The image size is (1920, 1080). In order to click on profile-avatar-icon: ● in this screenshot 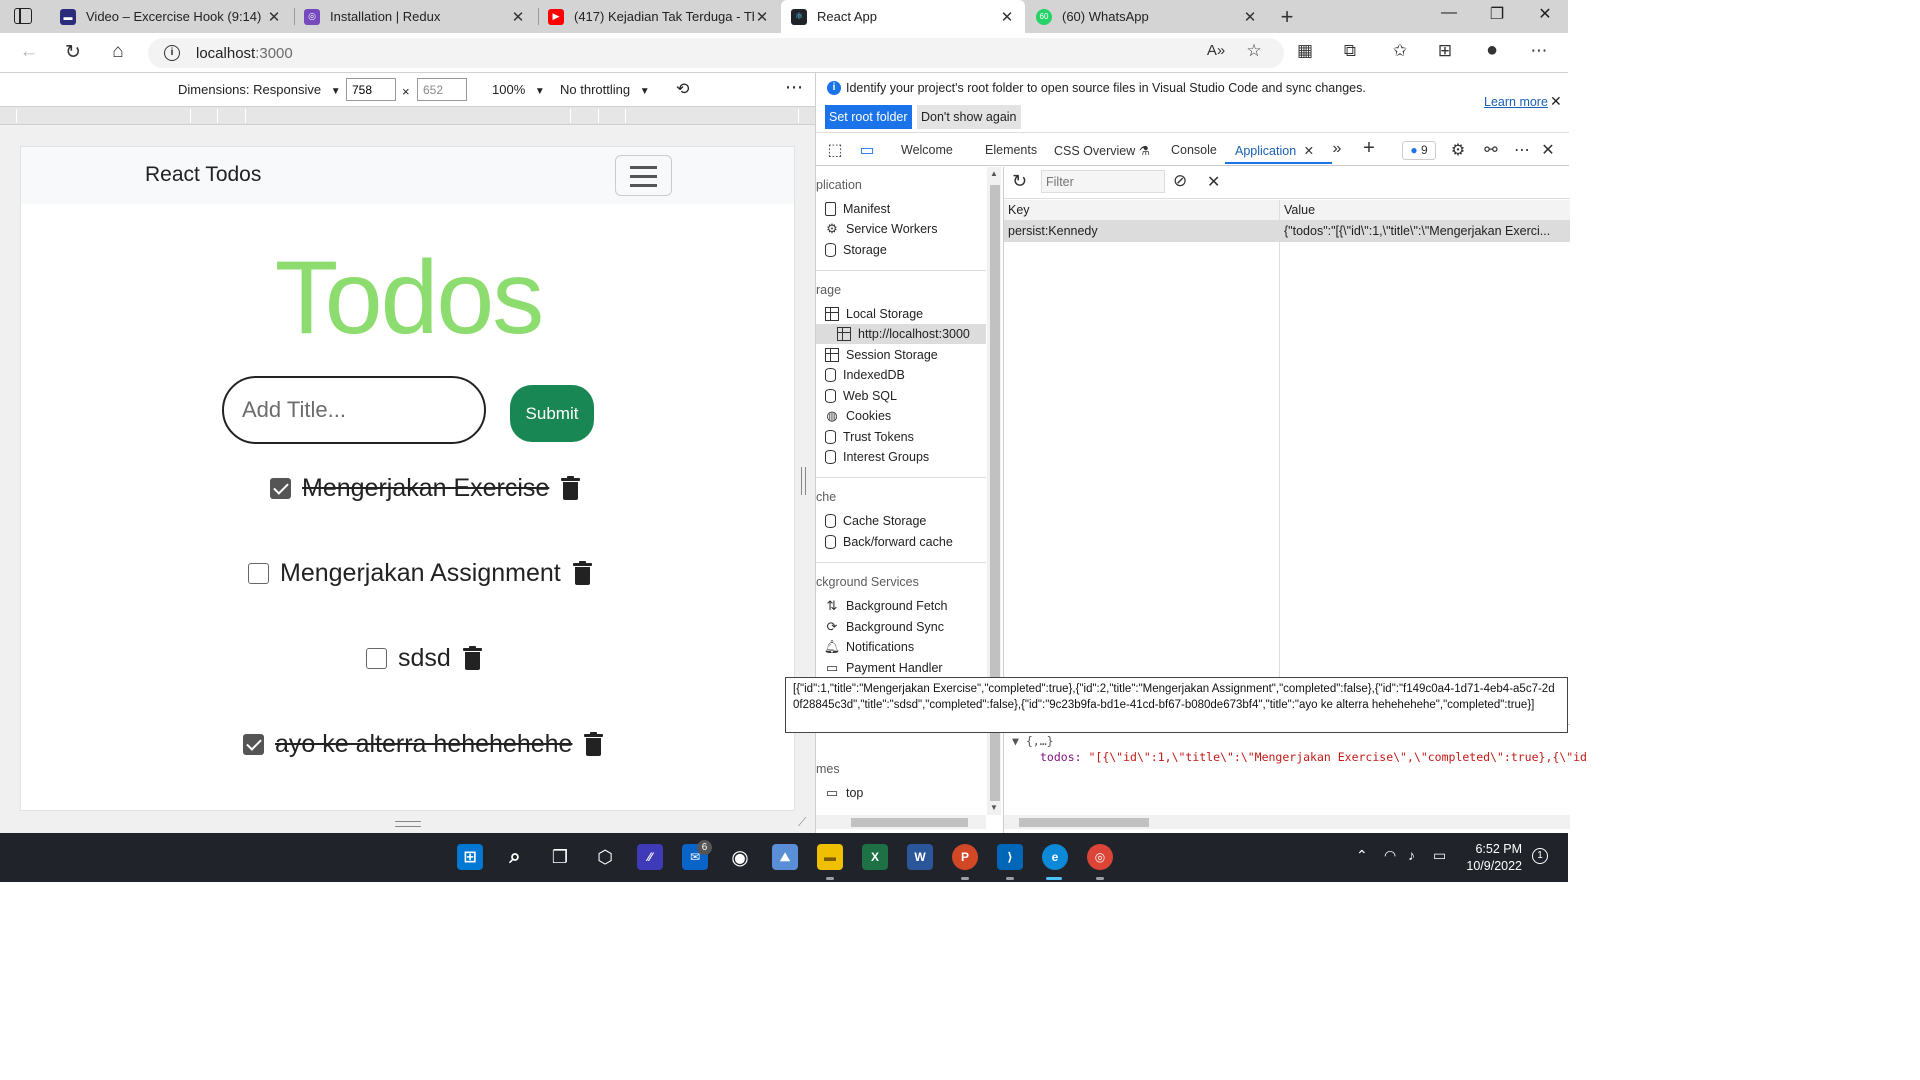, I will do `click(1492, 50)`.